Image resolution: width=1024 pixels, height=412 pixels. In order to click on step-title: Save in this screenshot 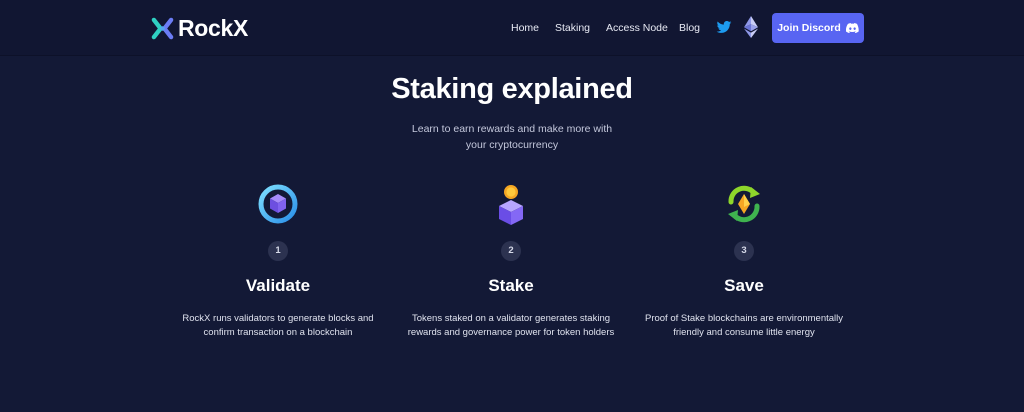, I will do `click(744, 285)`.